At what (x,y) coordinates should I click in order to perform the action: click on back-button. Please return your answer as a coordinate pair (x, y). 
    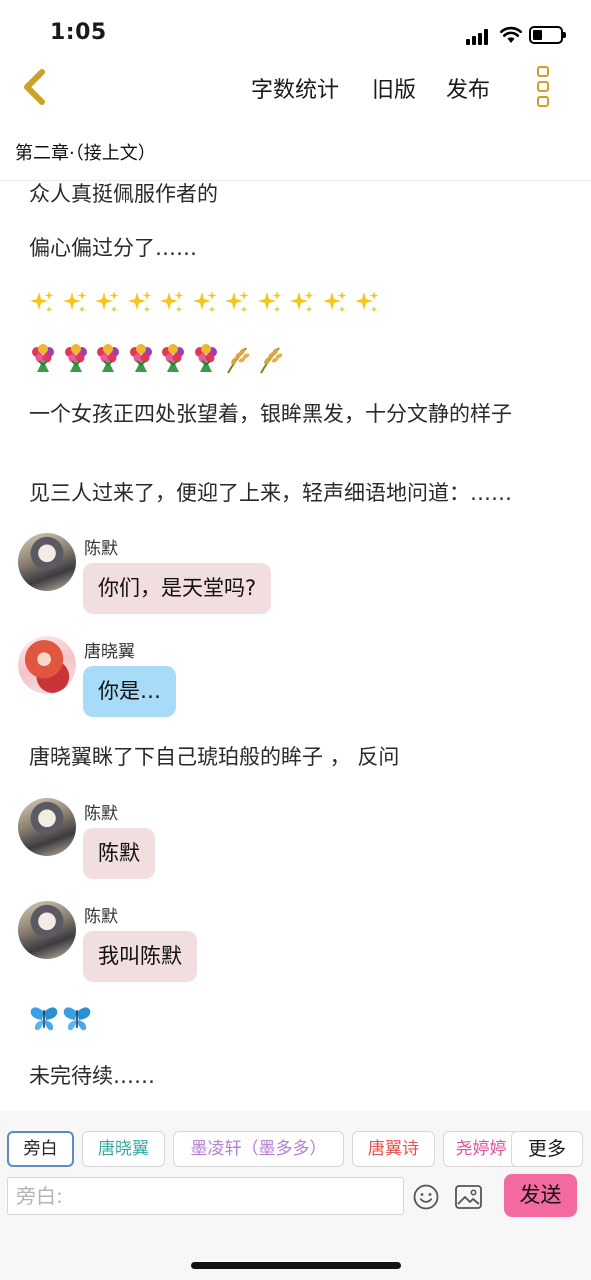
    Looking at the image, I should click on (38, 87).